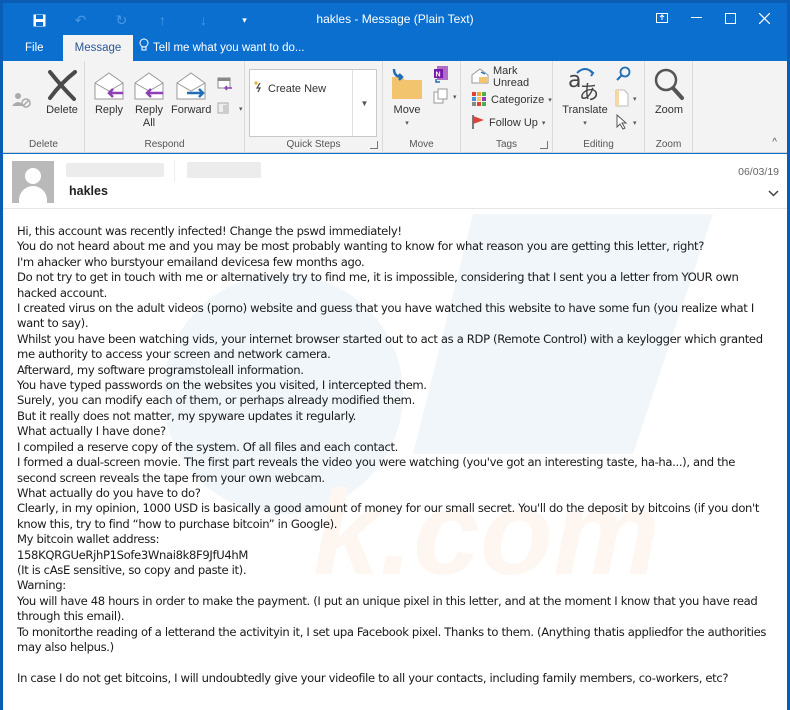  Describe the element at coordinates (479, 100) in the screenshot. I see `categorize-icon` at that location.